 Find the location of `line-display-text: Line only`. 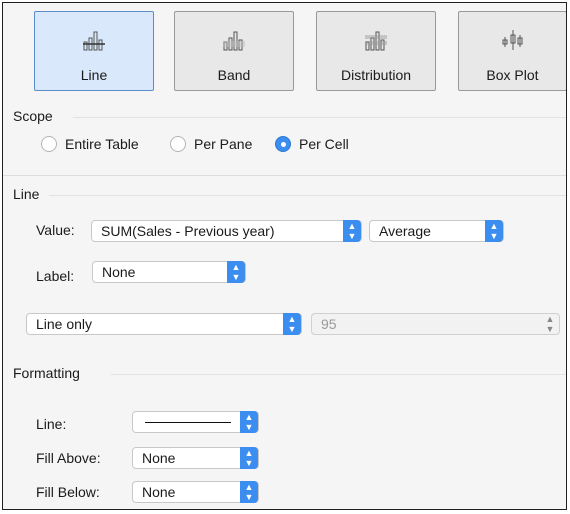

line-display-text: Line only is located at coordinates (64, 324).